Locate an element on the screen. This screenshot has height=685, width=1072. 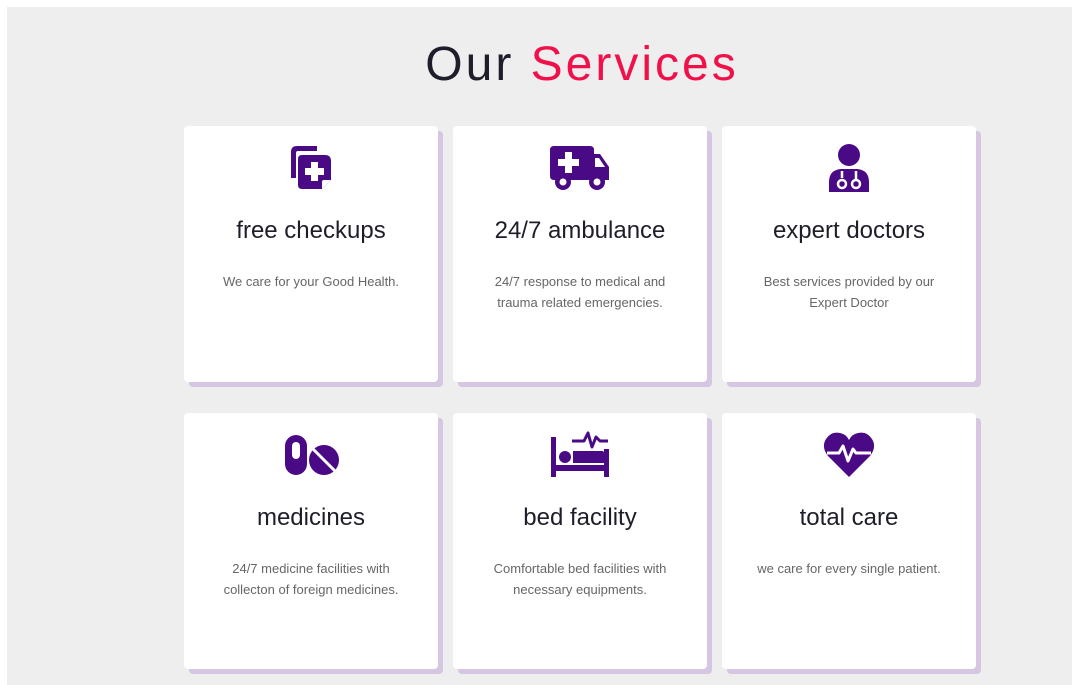
medical-folder-icon is located at coordinates (311, 169).